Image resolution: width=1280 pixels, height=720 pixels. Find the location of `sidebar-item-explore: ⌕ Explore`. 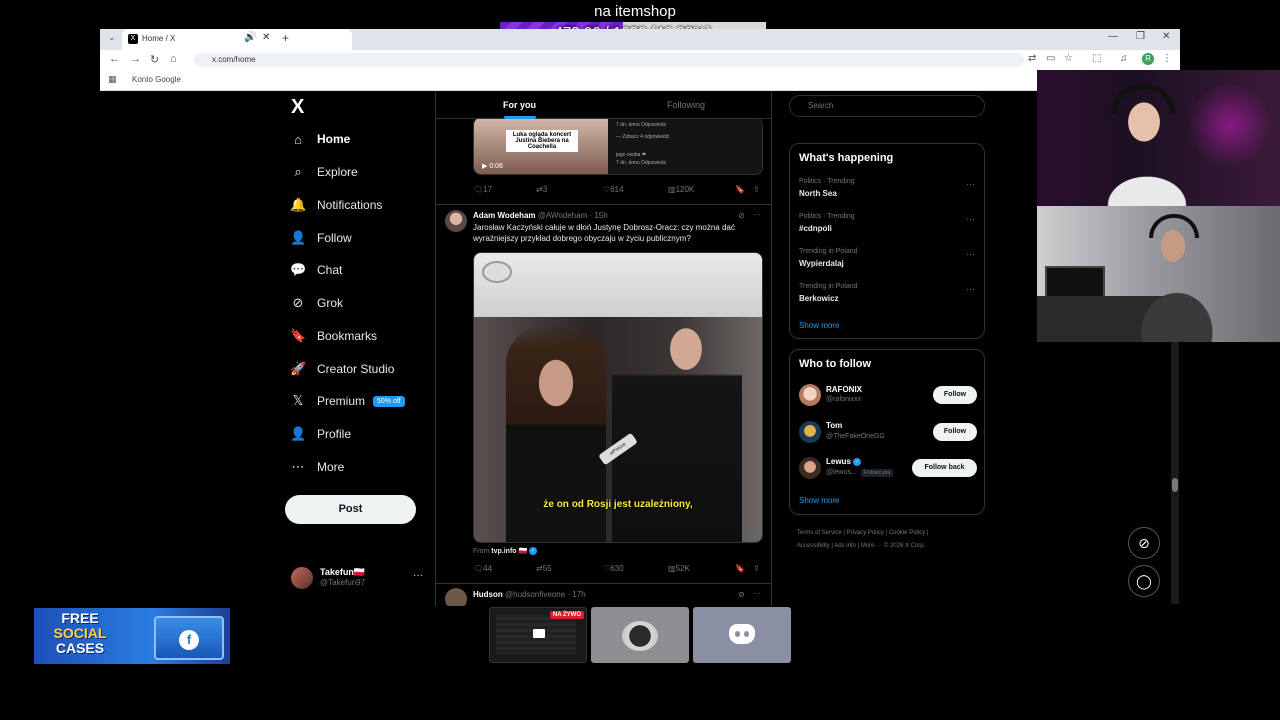

sidebar-item-explore: ⌕ Explore is located at coordinates (323, 172).